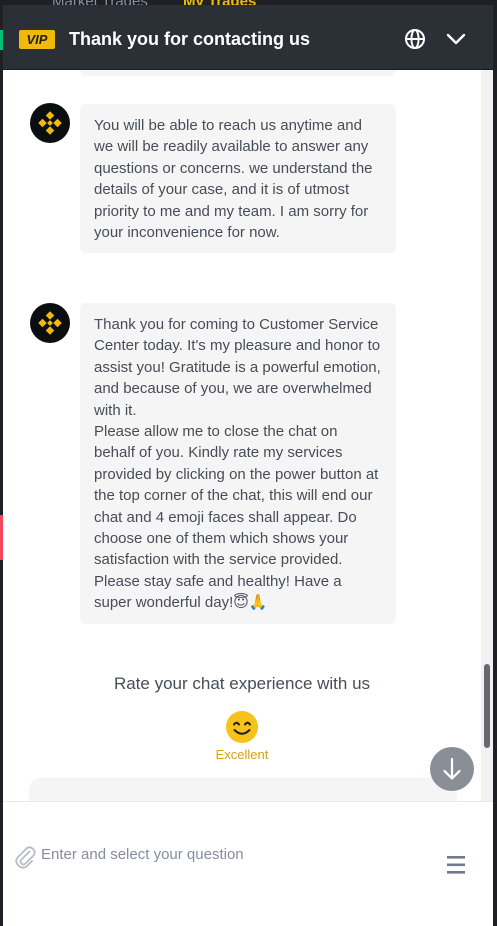 This screenshot has height=926, width=497. What do you see at coordinates (238, 73) in the screenshot?
I see `previous-message-bubble` at bounding box center [238, 73].